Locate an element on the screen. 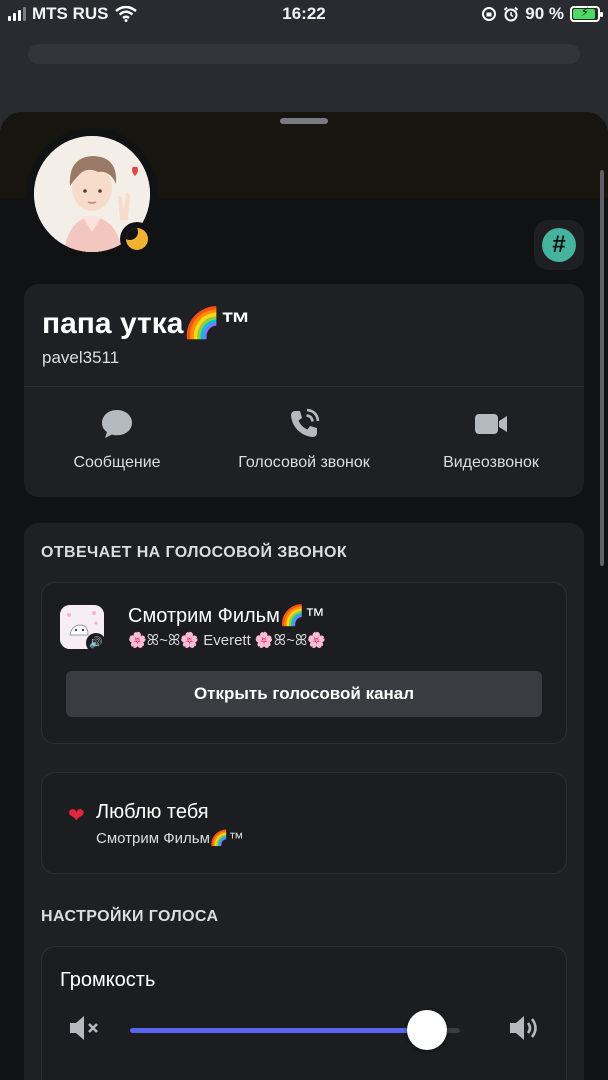 This screenshot has height=1080, width=608. message-label: Сообщение is located at coordinates (117, 462).